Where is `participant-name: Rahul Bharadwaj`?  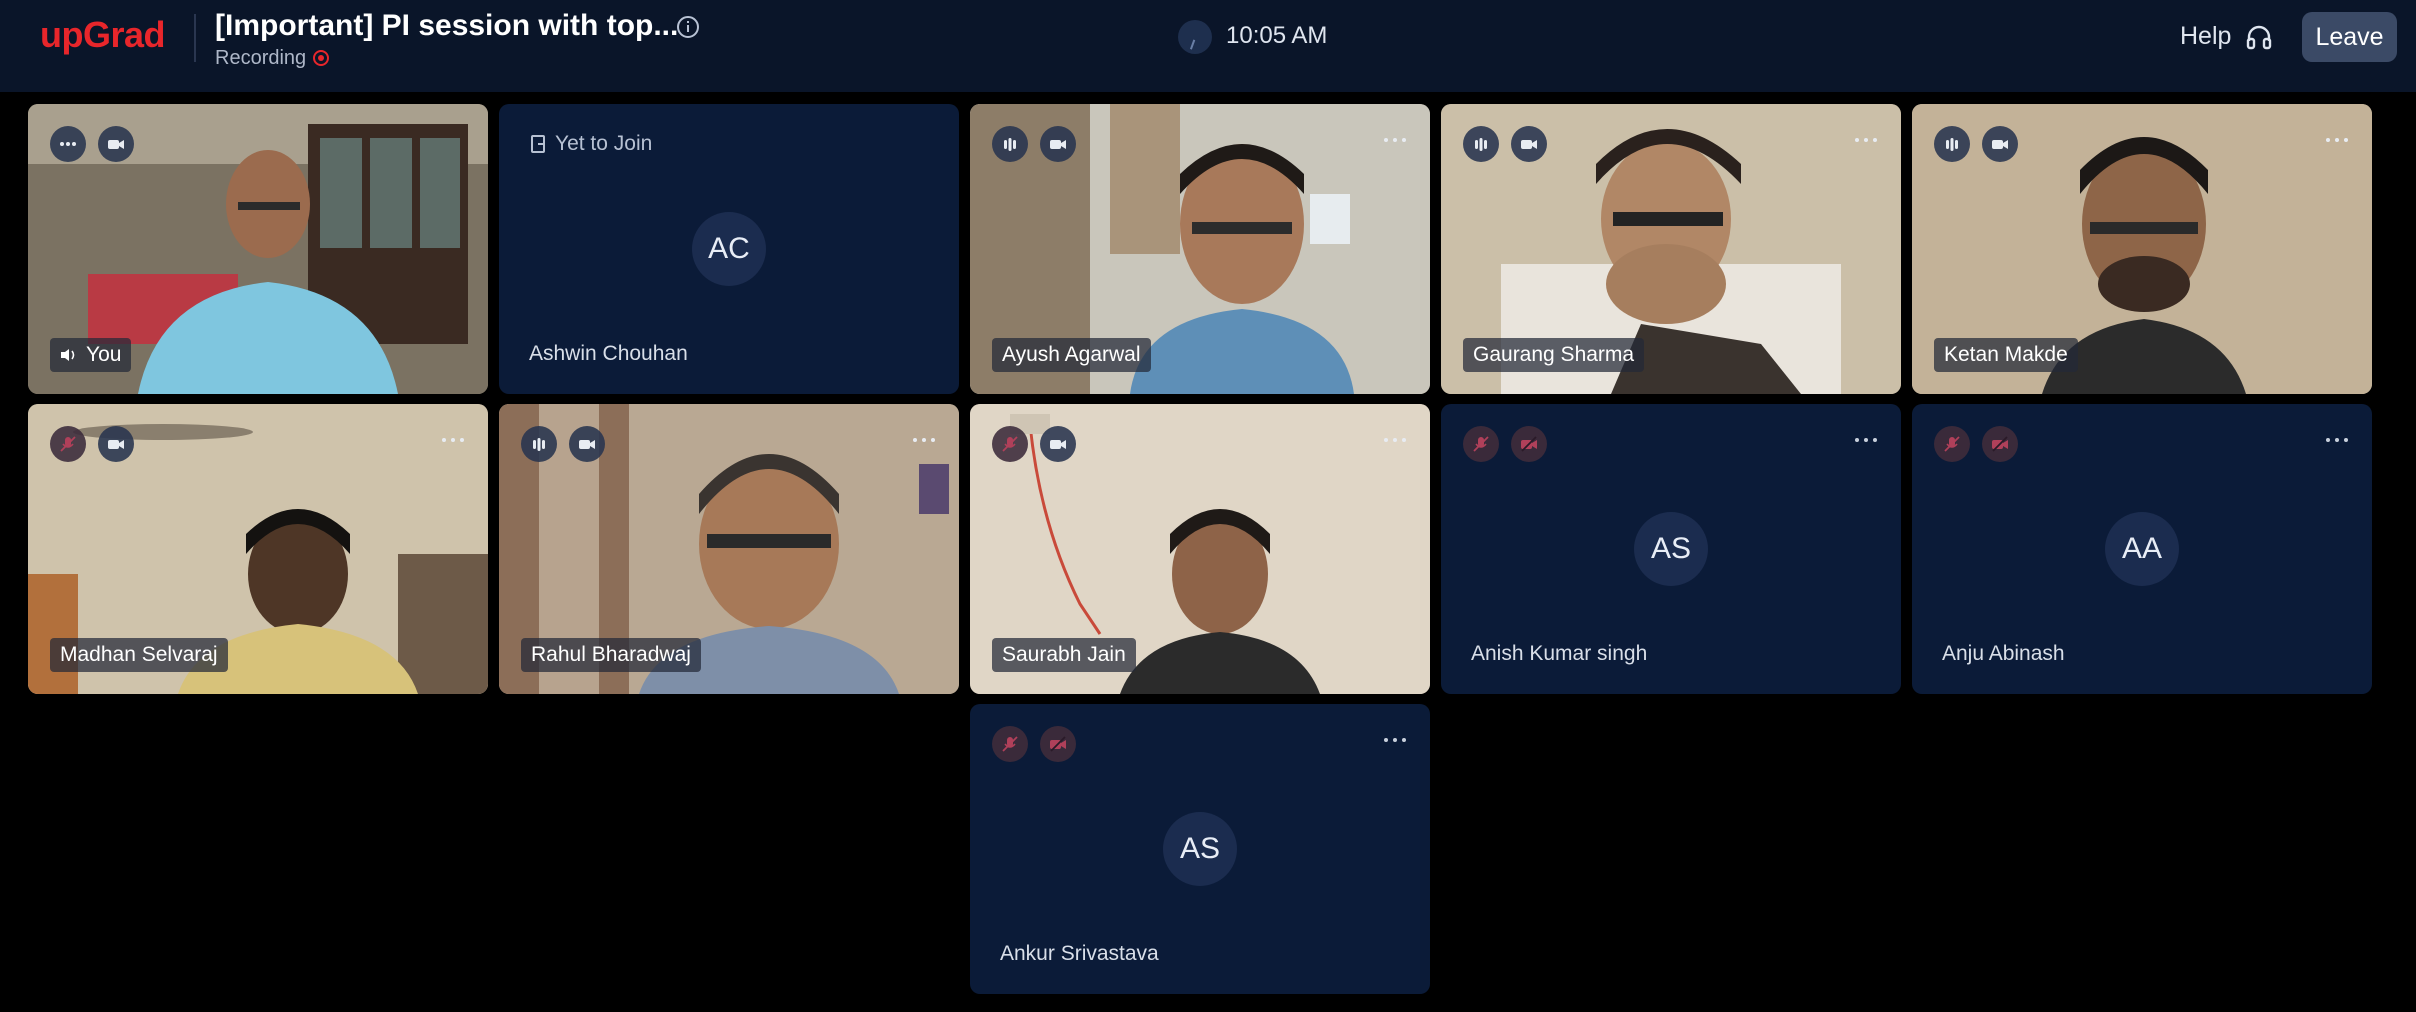
participant-name: Rahul Bharadwaj is located at coordinates (611, 654).